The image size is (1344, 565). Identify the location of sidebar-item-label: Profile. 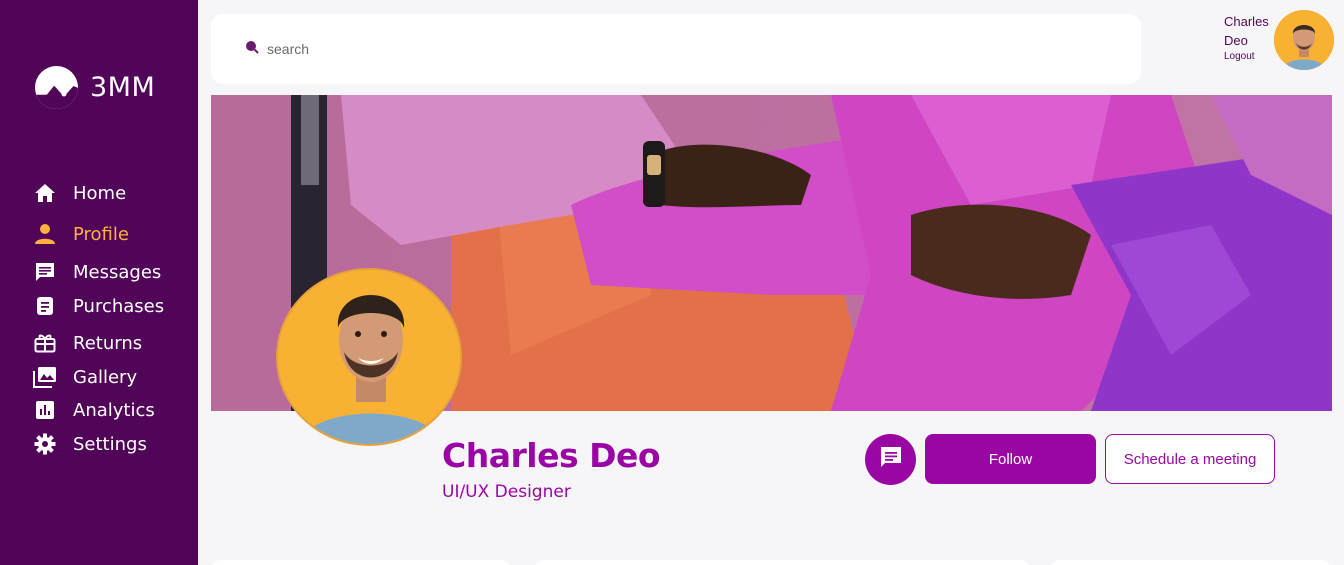
(101, 234).